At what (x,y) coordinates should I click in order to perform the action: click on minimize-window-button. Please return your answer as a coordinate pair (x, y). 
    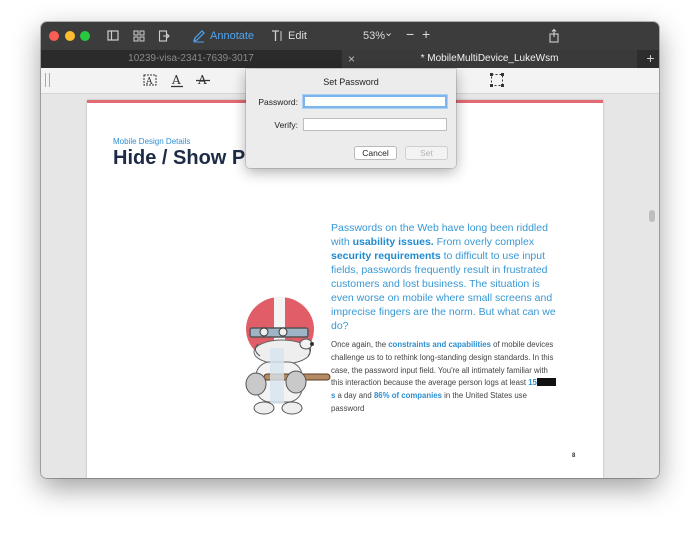
    Looking at the image, I should click on (70, 36).